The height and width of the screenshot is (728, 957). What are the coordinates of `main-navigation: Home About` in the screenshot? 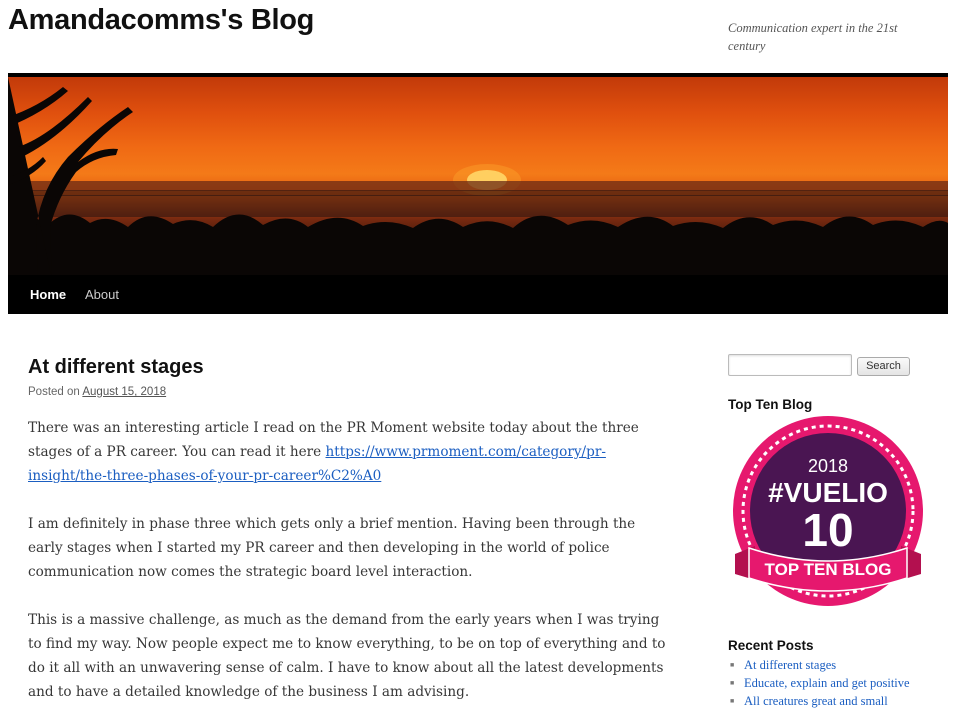 It's located at (478, 294).